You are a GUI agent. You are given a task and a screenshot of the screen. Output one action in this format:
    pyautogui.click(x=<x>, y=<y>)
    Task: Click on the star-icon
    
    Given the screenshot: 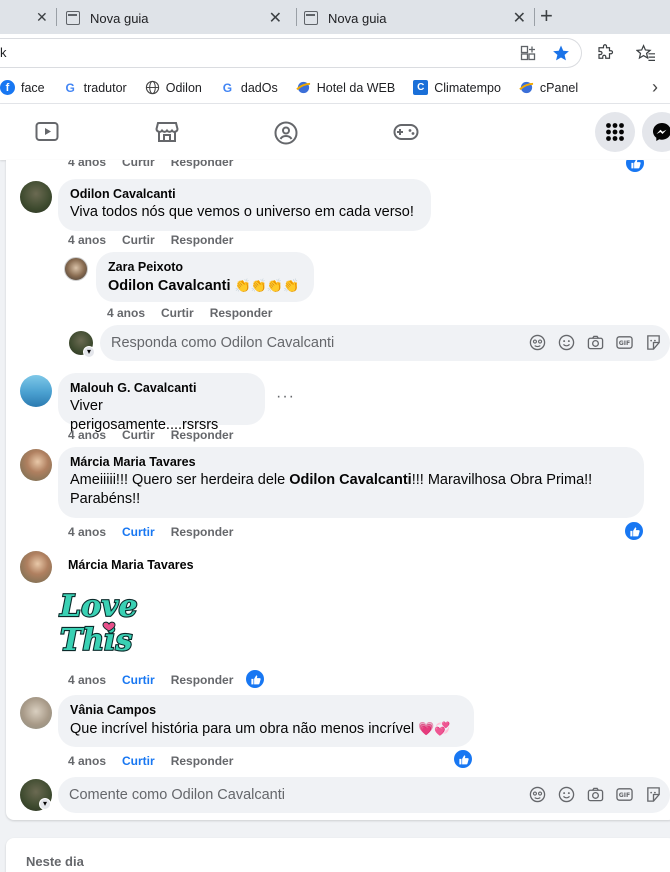 What is the action you would take?
    pyautogui.click(x=561, y=54)
    